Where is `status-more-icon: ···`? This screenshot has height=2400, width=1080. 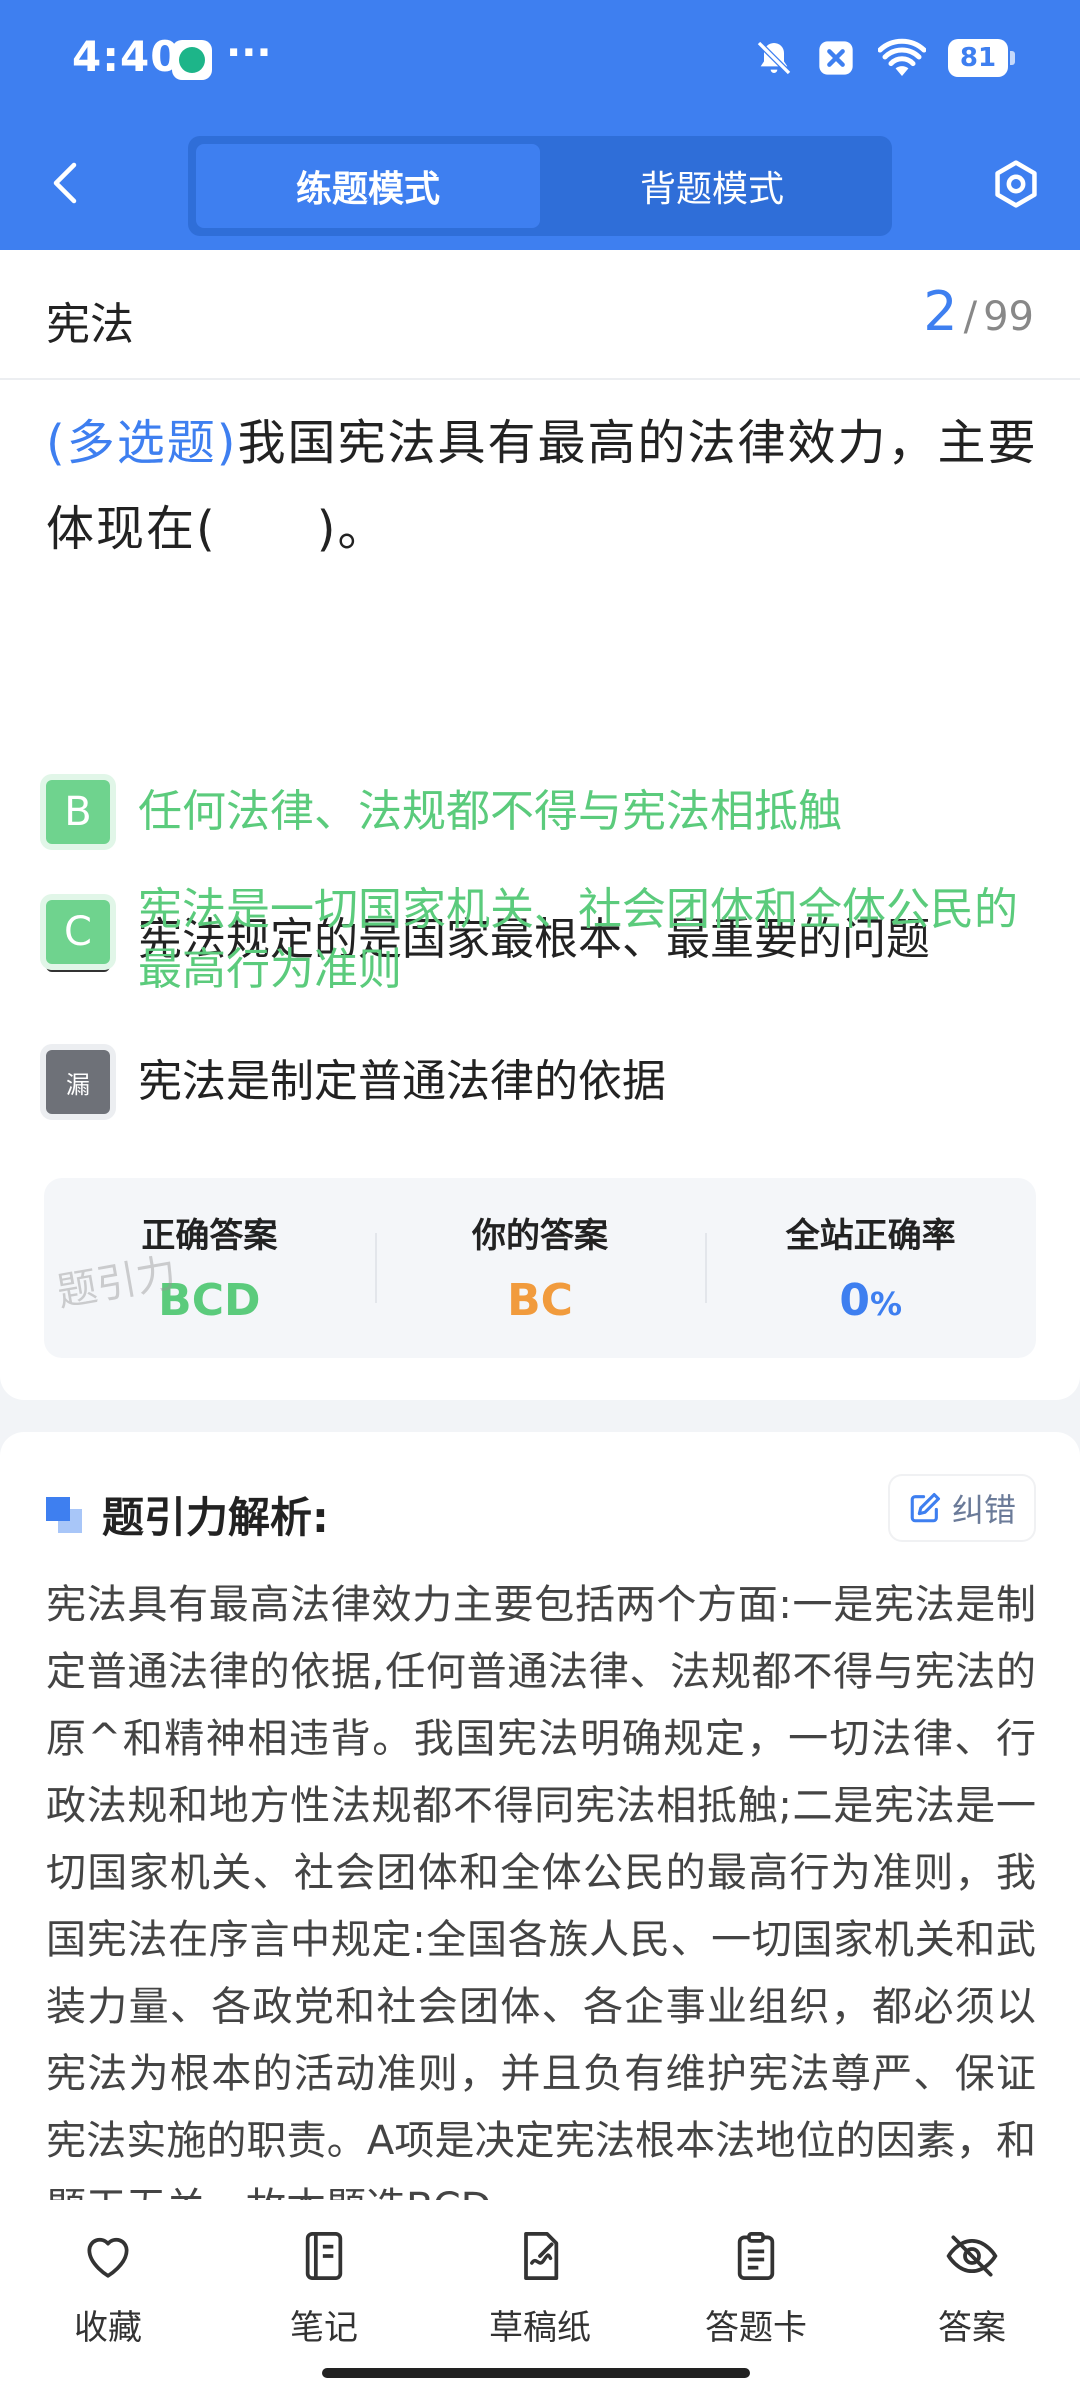
status-more-icon: ··· is located at coordinates (249, 53).